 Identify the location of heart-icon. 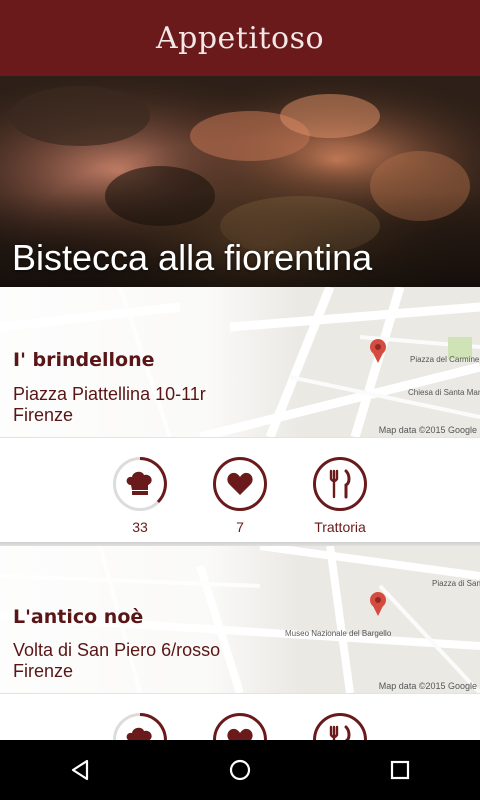
(240, 483).